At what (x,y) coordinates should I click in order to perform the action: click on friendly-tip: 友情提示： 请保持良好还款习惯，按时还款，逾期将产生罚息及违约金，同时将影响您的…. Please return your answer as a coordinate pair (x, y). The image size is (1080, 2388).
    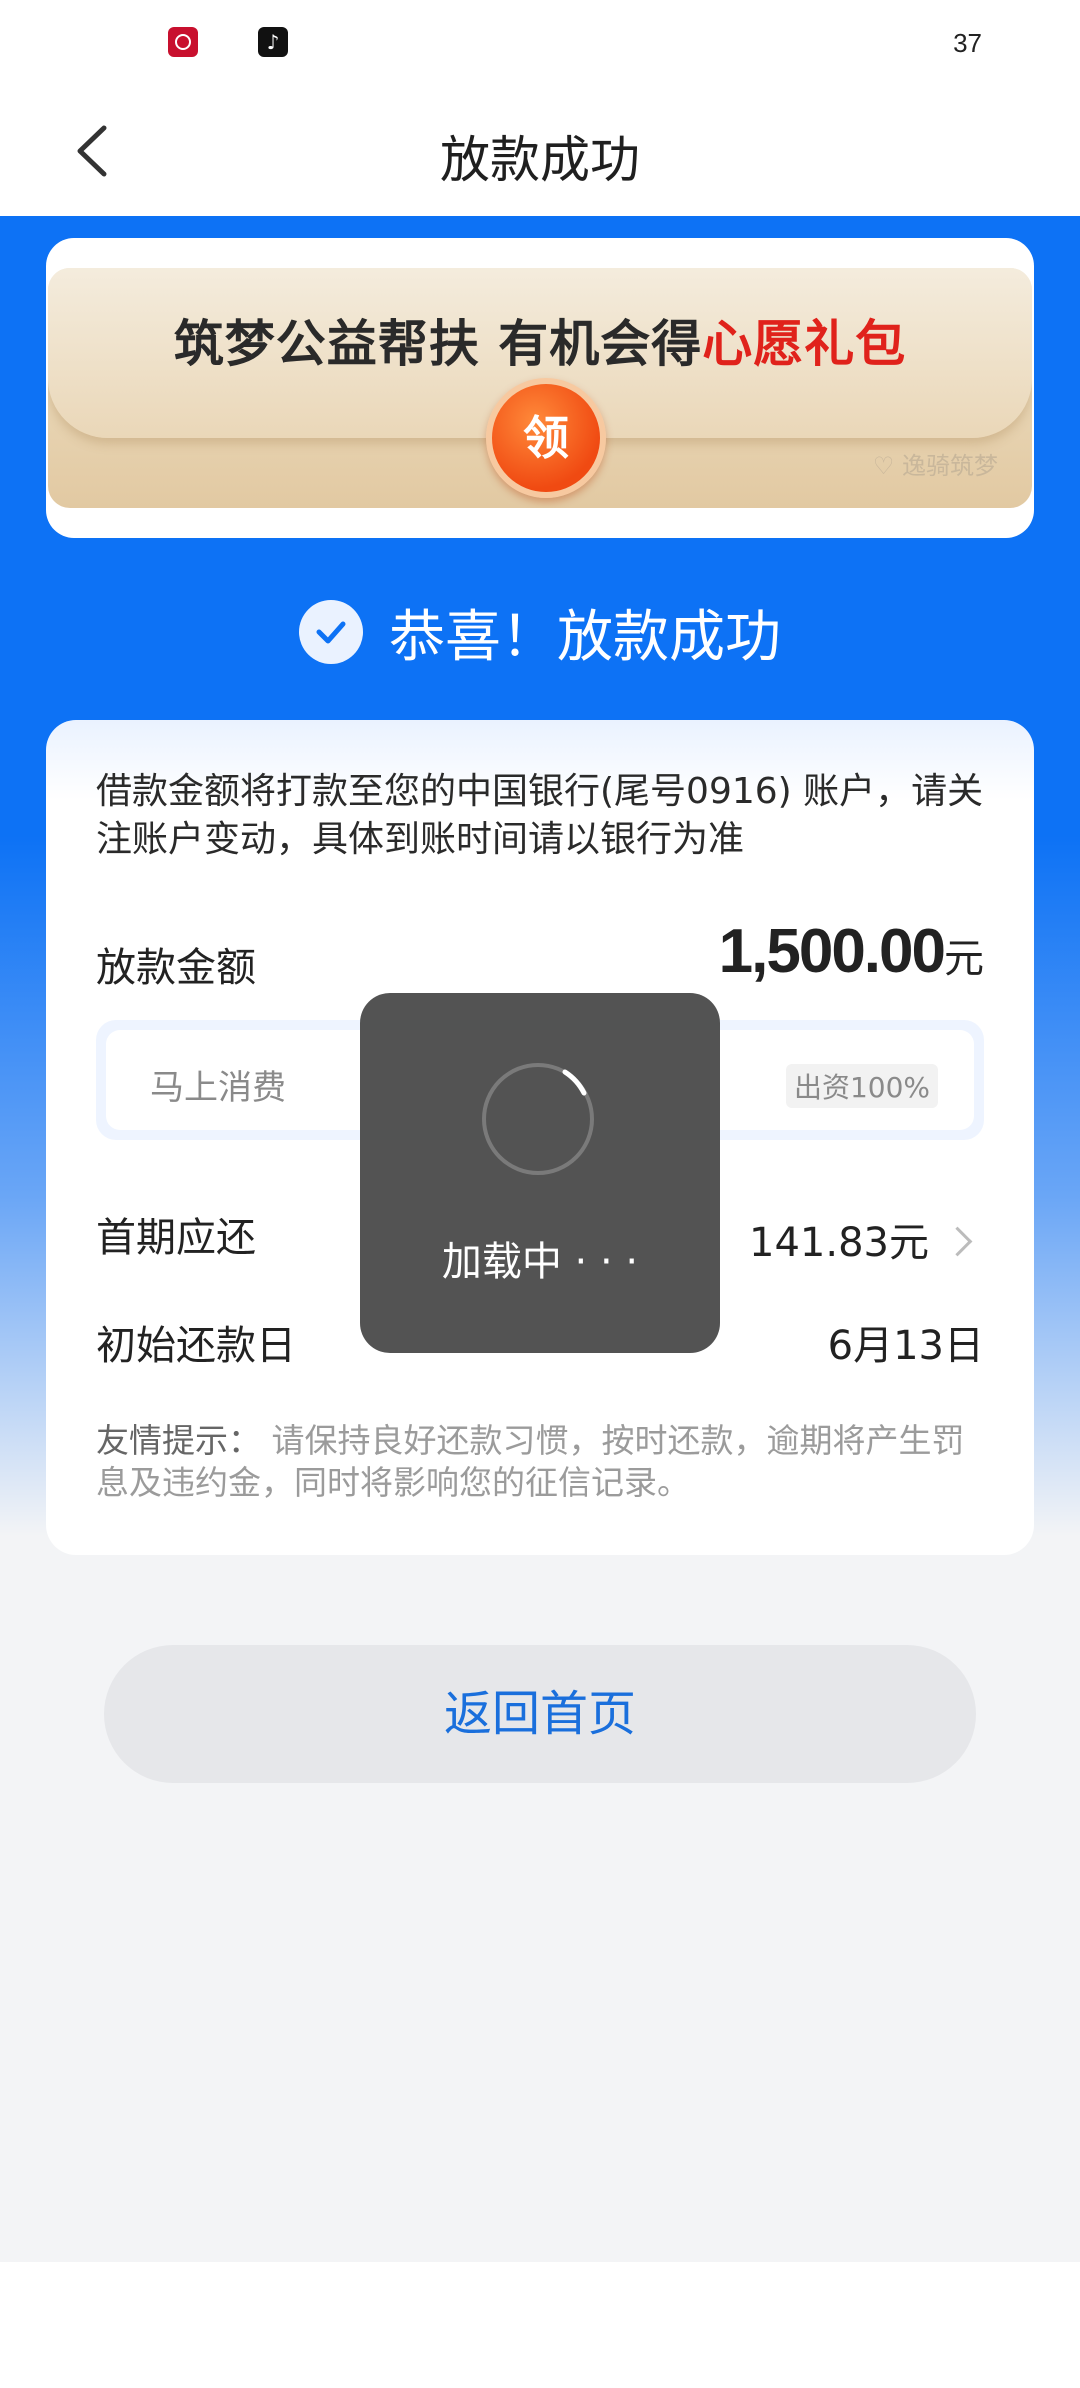
    Looking at the image, I should click on (541, 1462).